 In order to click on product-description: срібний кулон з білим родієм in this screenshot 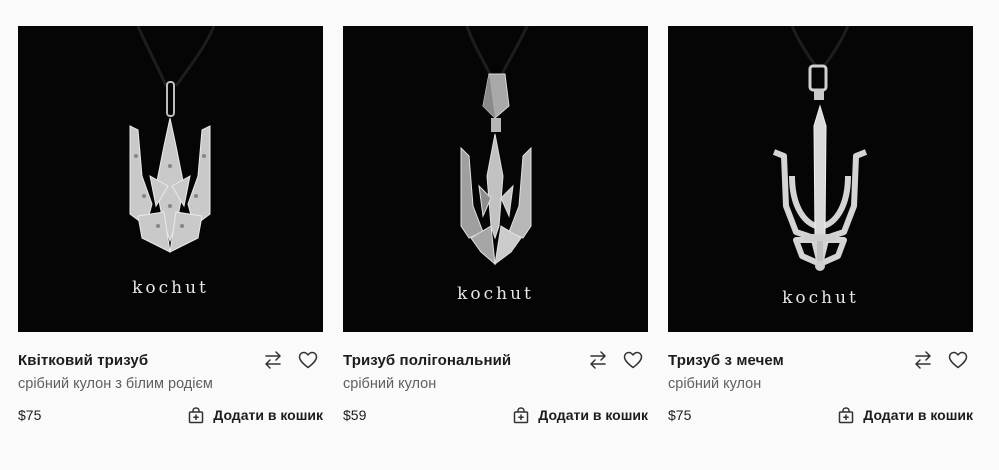, I will do `click(115, 384)`.